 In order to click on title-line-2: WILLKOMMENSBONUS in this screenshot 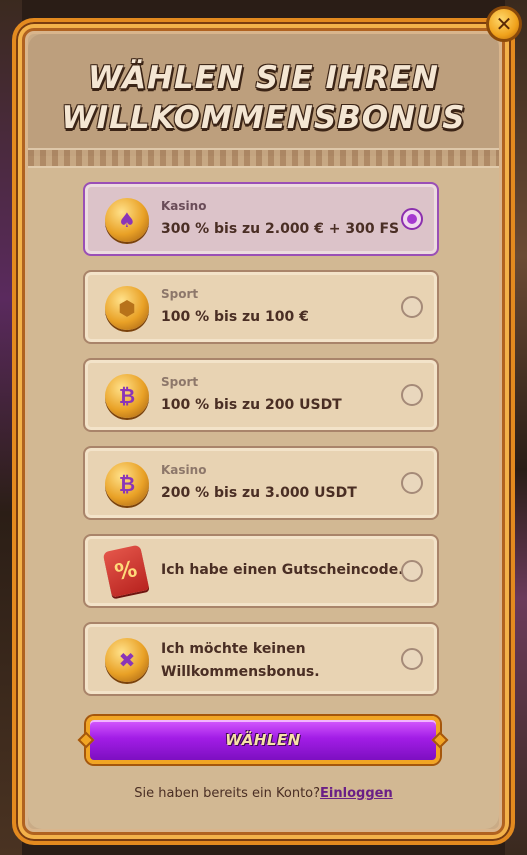, I will do `click(263, 118)`.